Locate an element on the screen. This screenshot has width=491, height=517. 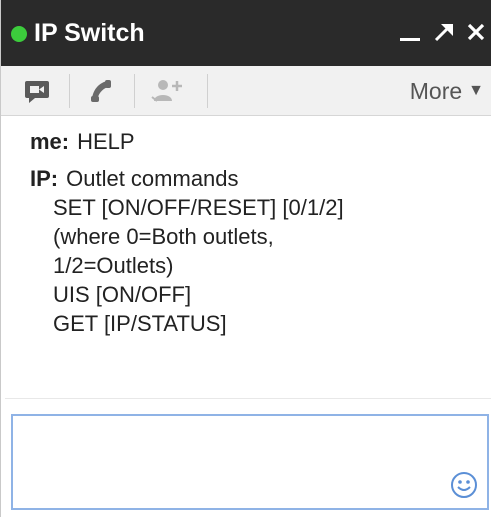
message-line: me: HELP is located at coordinates (255, 141).